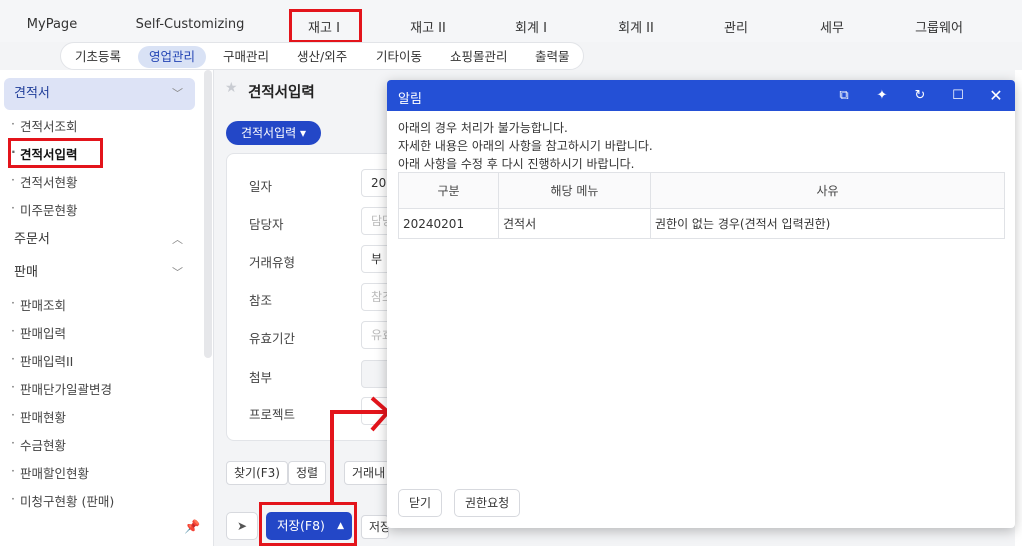  I want to click on sidebar-item-sales-input: 판매입력, so click(38, 332).